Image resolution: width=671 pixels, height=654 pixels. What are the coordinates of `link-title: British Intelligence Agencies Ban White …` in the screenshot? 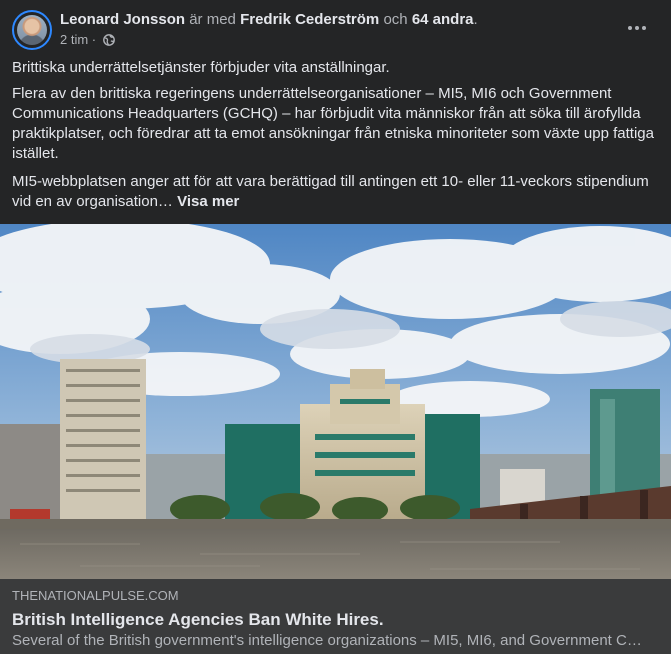 It's located at (198, 619).